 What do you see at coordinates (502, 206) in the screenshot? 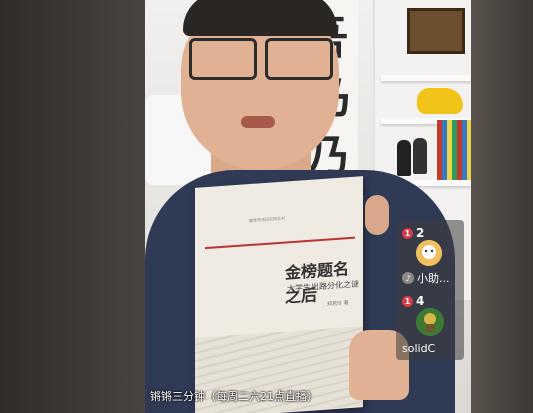
I see `blurred-background-right` at bounding box center [502, 206].